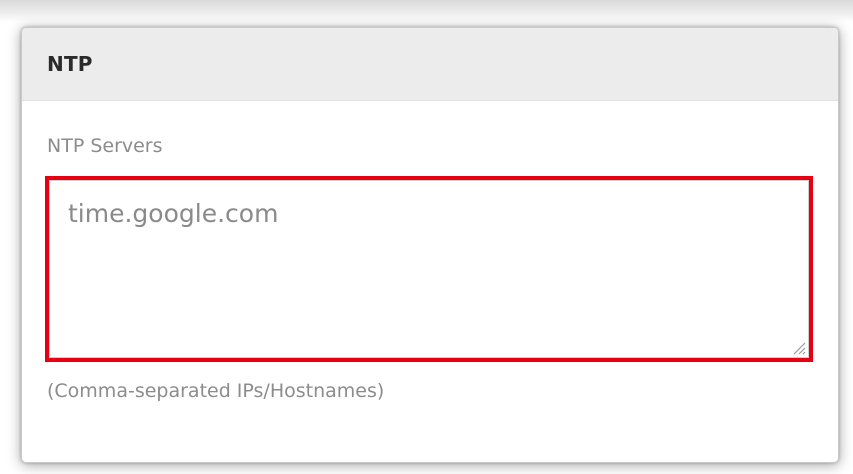 The image size is (853, 474). What do you see at coordinates (216, 391) in the screenshot?
I see `ntp-servers-hint: (Comma-separated IPs/Hostnames)` at bounding box center [216, 391].